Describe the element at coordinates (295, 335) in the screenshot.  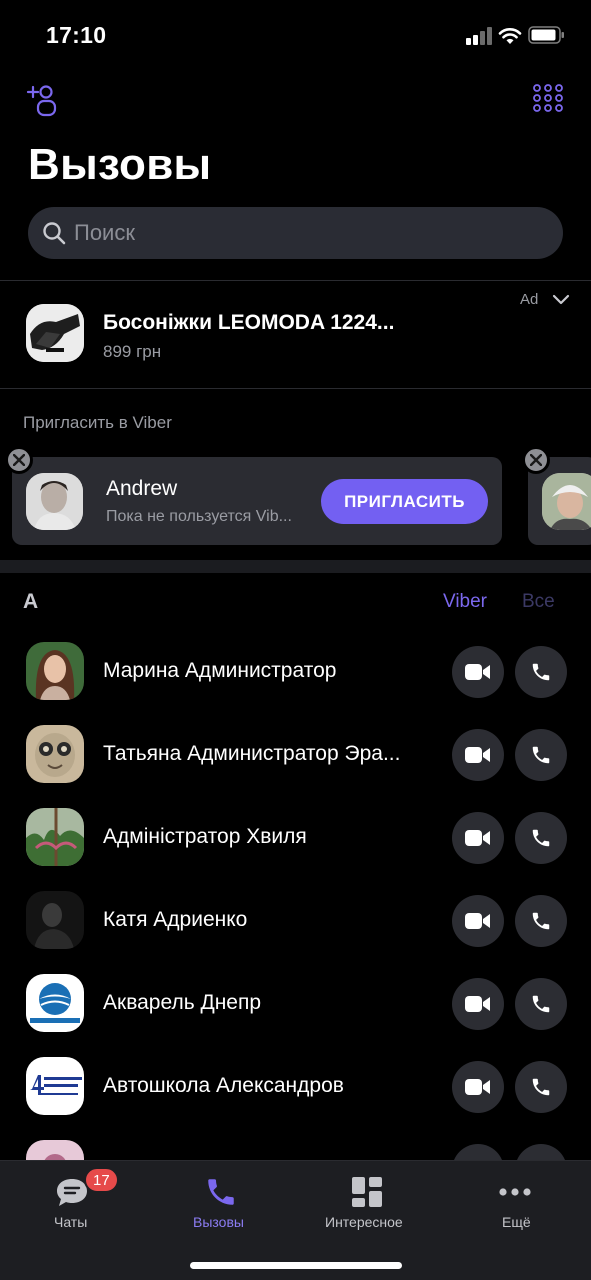
I see `ad-banner: Босоніжки LEOMODA 1224... 899 грн Ad` at that location.